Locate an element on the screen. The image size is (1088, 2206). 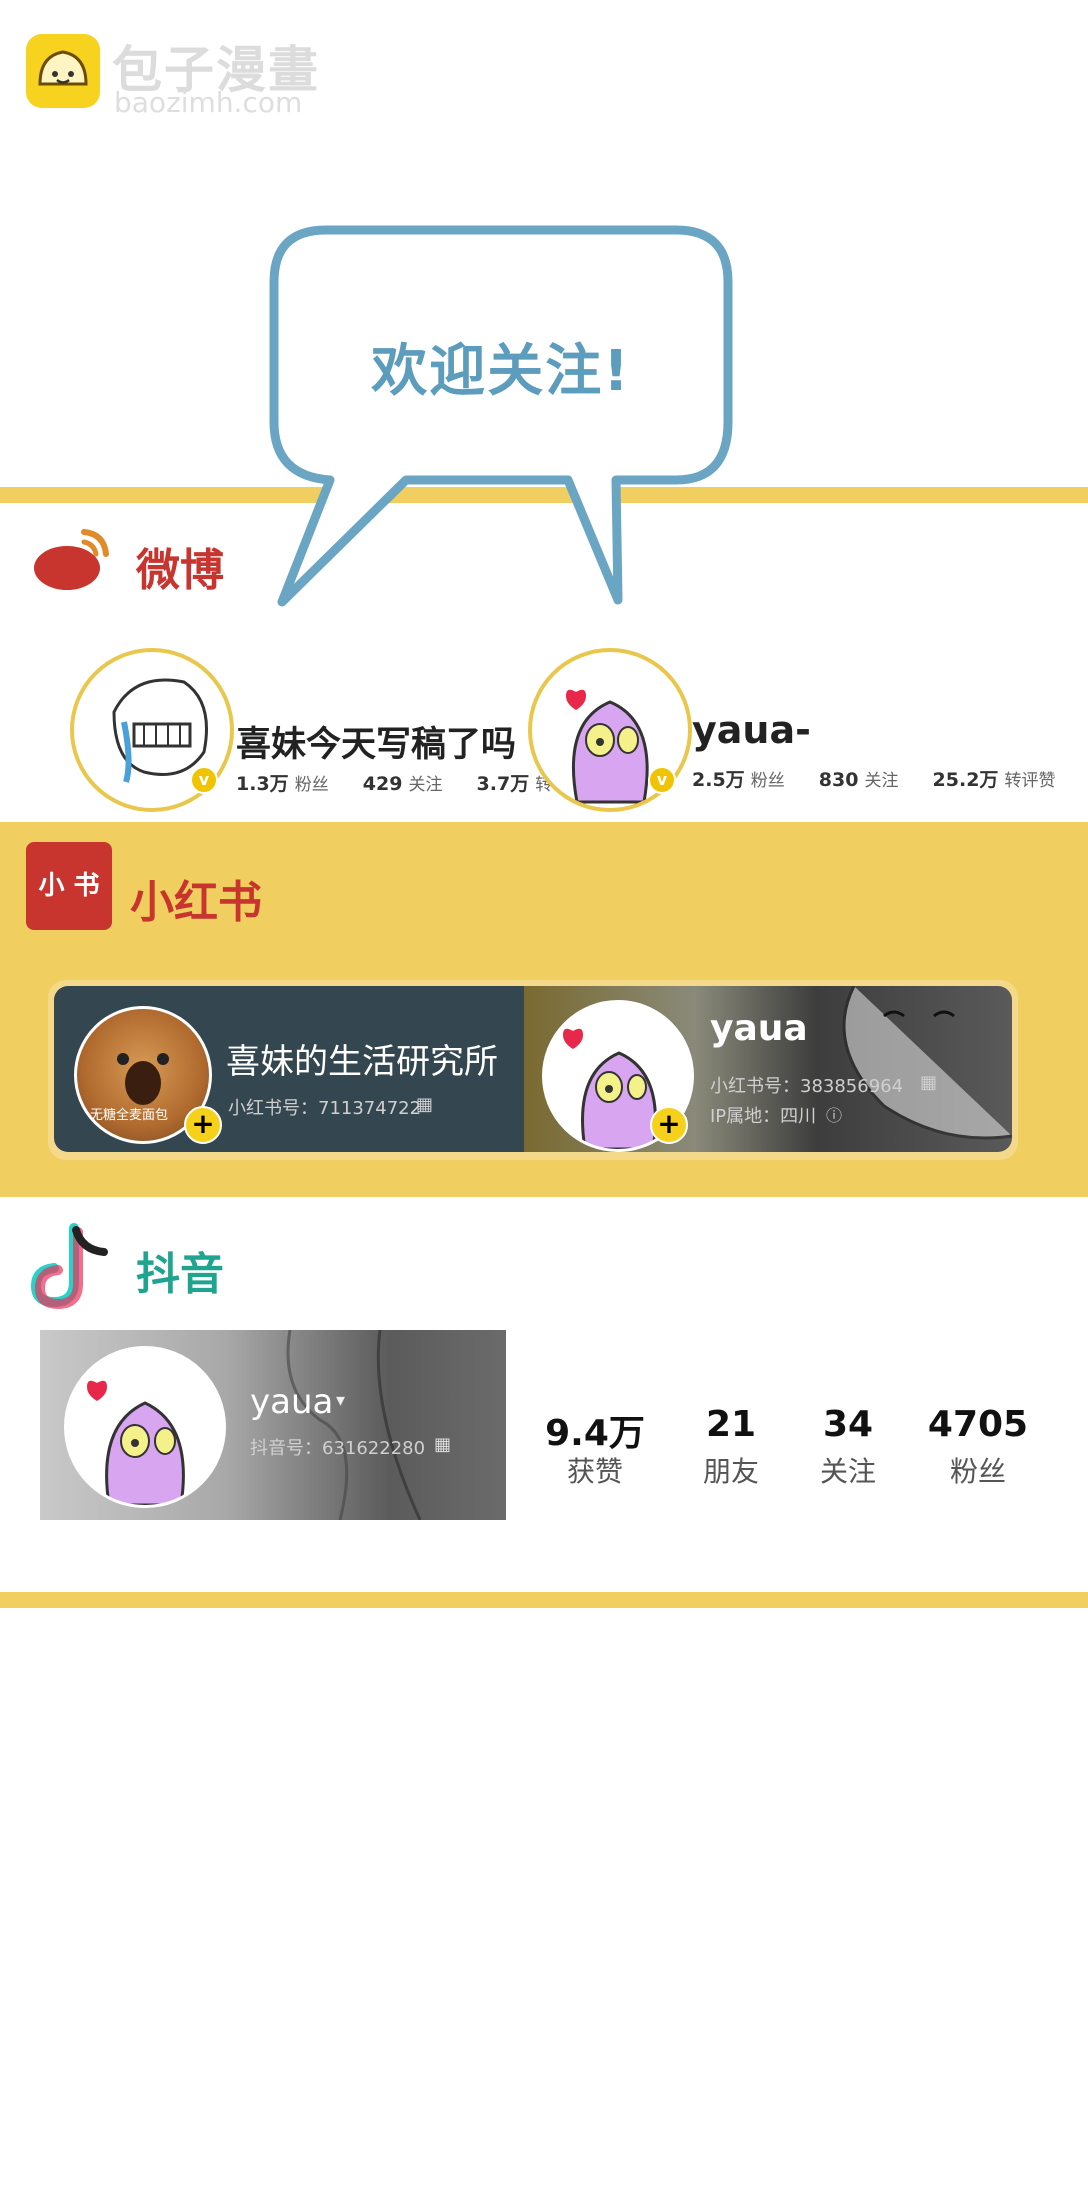
douyin-account-name: yaua is located at coordinates (291, 1402).